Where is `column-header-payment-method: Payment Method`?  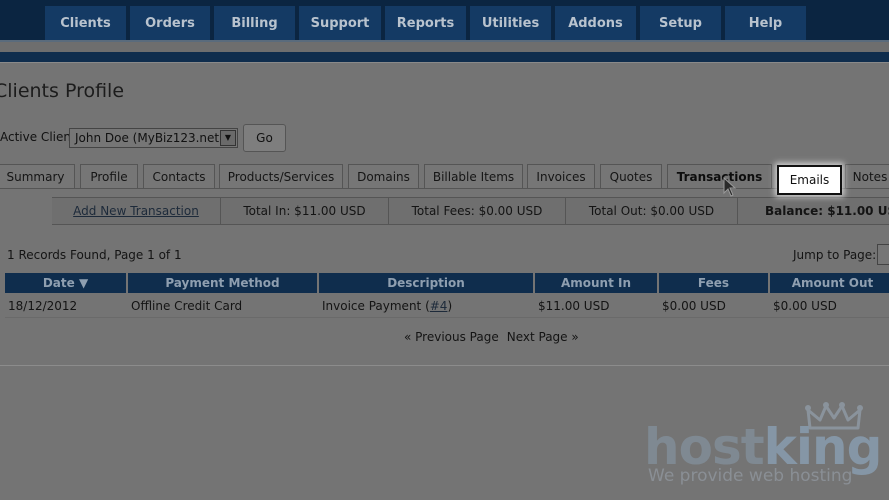 column-header-payment-method: Payment Method is located at coordinates (222, 283).